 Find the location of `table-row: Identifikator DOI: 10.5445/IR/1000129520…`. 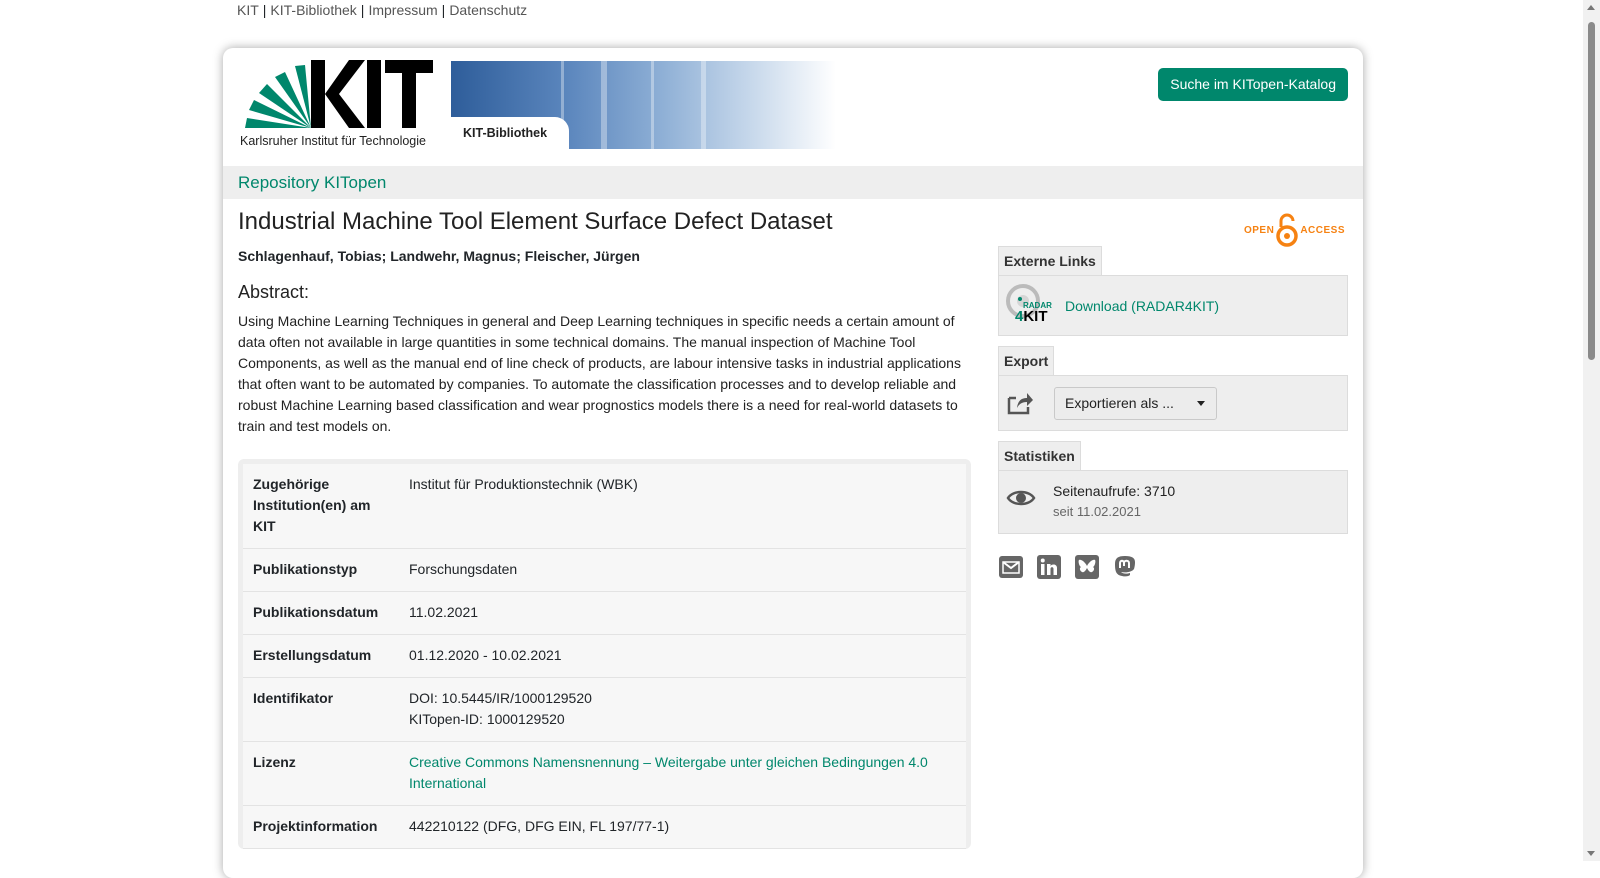

table-row: Identifikator DOI: 10.5445/IR/1000129520… is located at coordinates (604, 710).